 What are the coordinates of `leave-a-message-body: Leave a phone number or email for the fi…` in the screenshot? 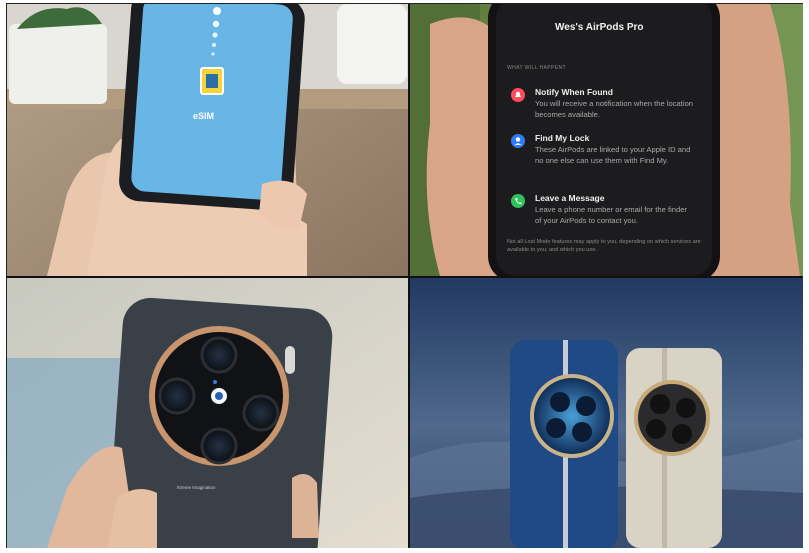 It's located at (611, 215).